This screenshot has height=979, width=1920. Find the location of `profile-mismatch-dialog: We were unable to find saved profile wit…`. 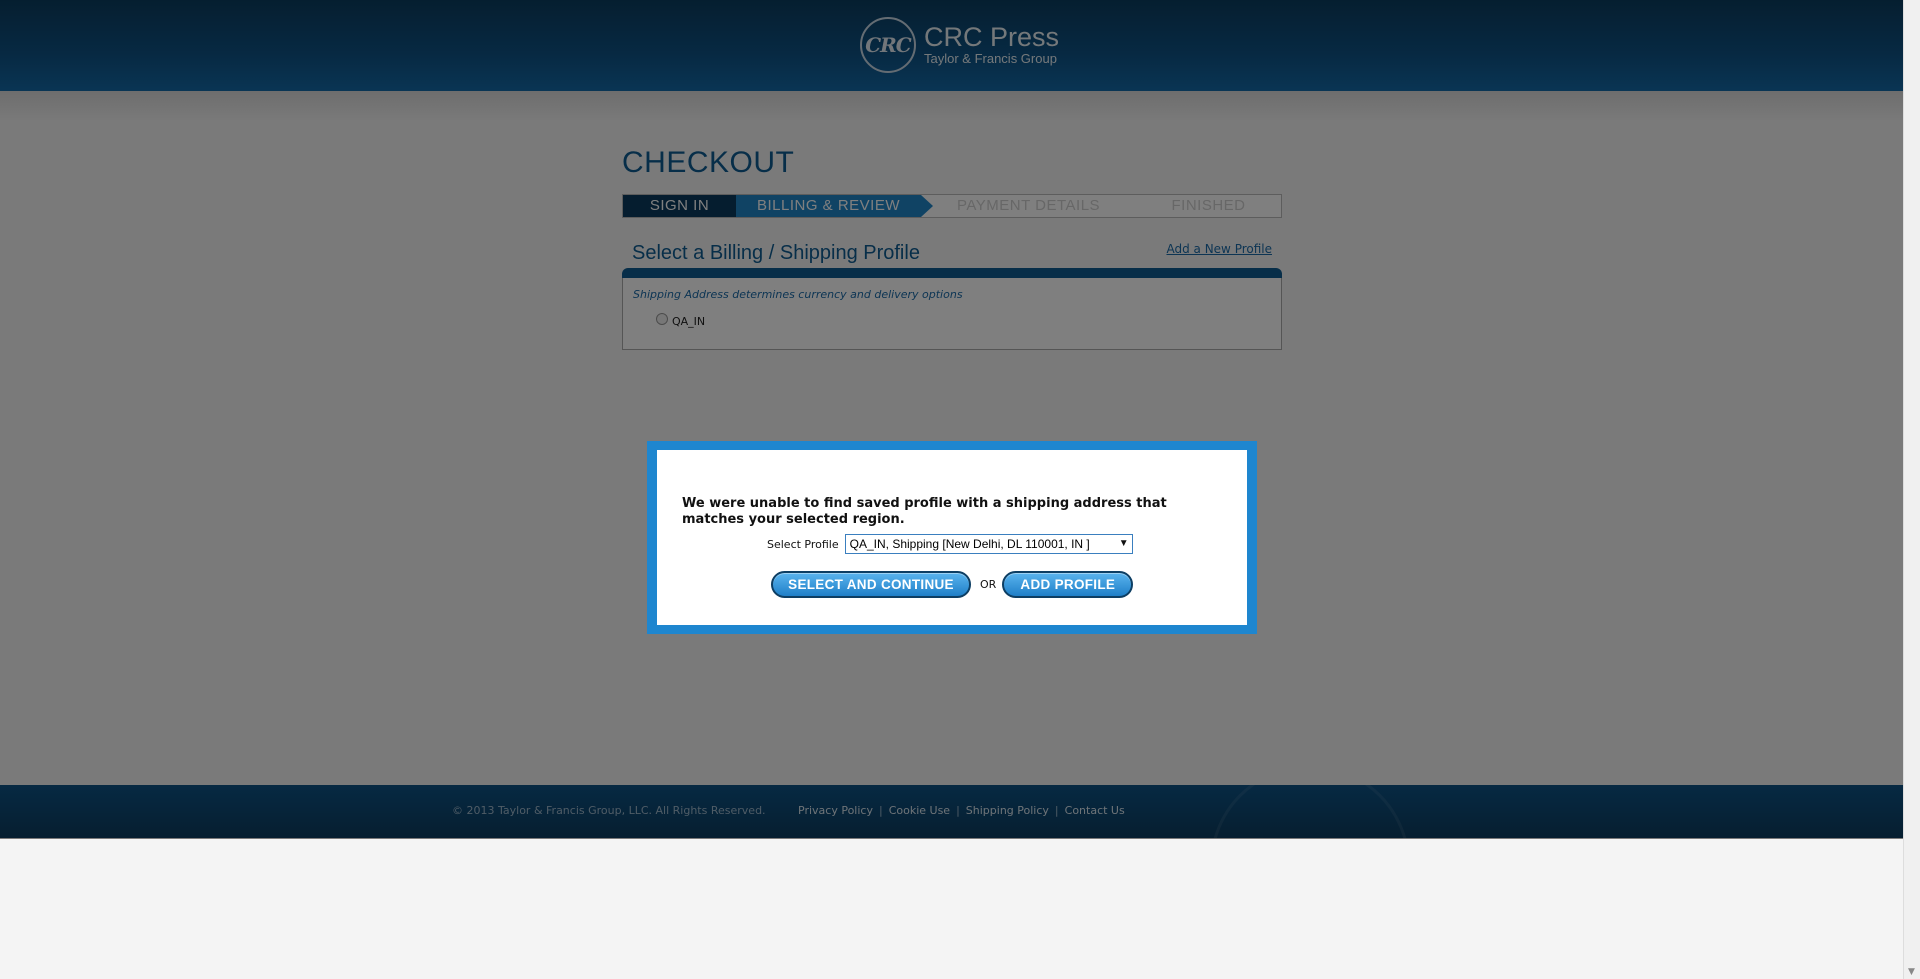

profile-mismatch-dialog: We were unable to find saved profile wit… is located at coordinates (952, 537).